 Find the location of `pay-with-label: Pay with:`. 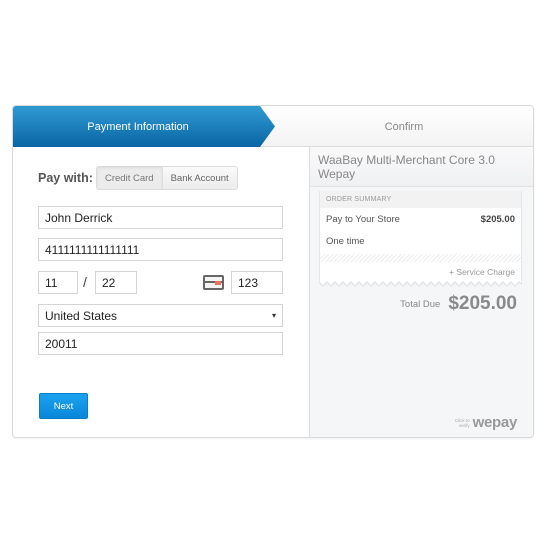

pay-with-label: Pay with: is located at coordinates (65, 178).